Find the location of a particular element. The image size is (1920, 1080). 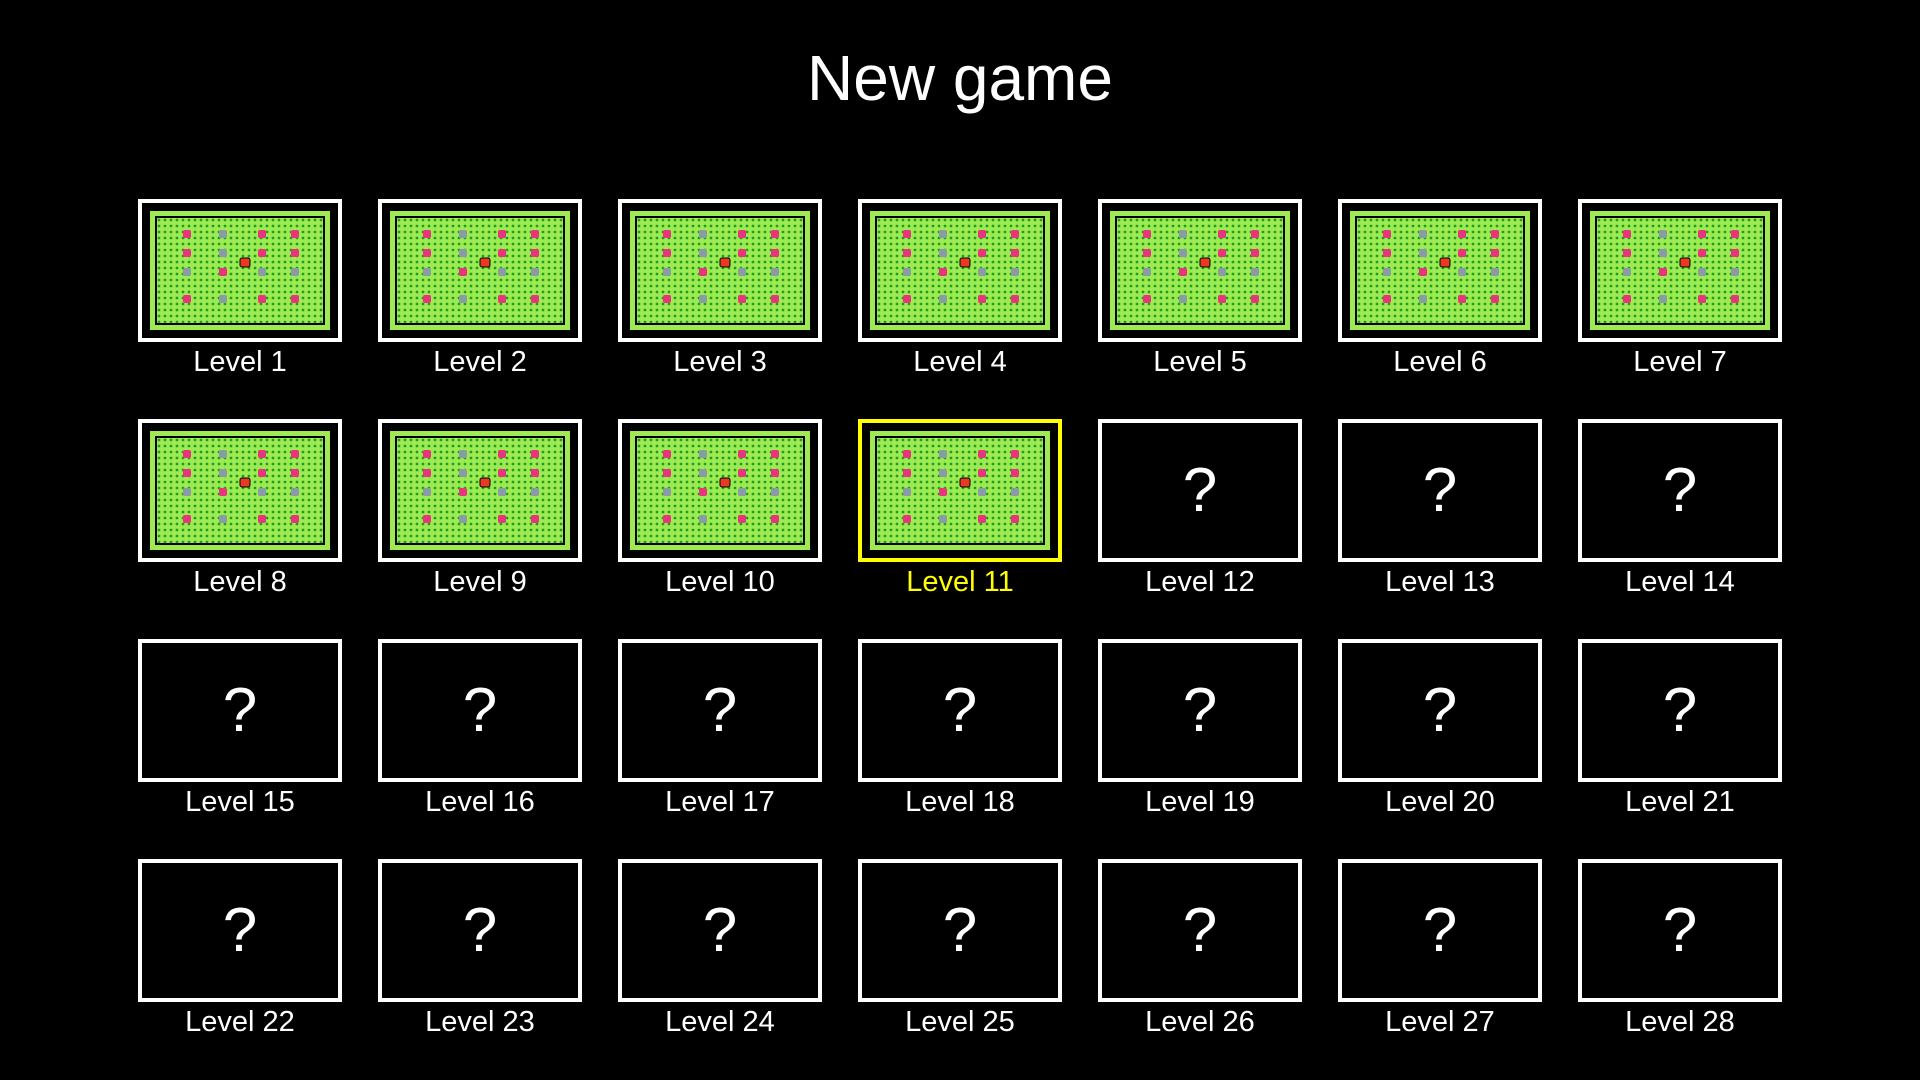

level-card-26: ? Level 26 is located at coordinates (1200, 948).